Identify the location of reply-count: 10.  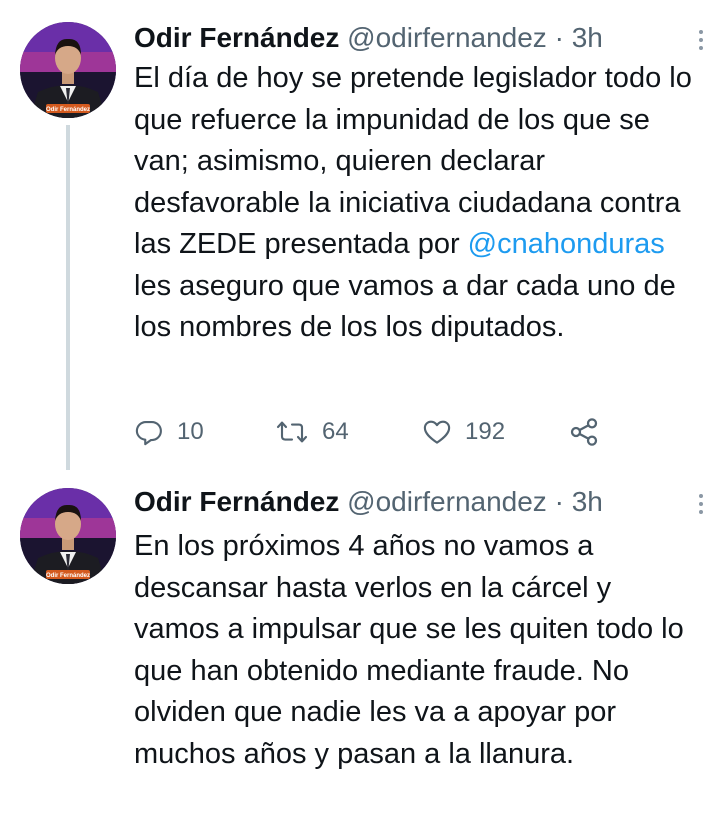
(190, 431).